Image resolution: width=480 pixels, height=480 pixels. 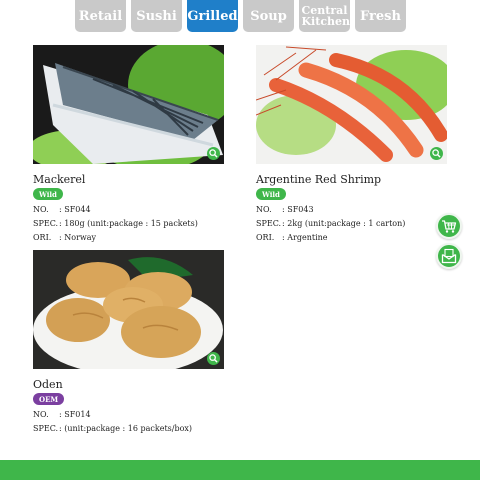 I want to click on spec-value: SF043, so click(x=297, y=209).